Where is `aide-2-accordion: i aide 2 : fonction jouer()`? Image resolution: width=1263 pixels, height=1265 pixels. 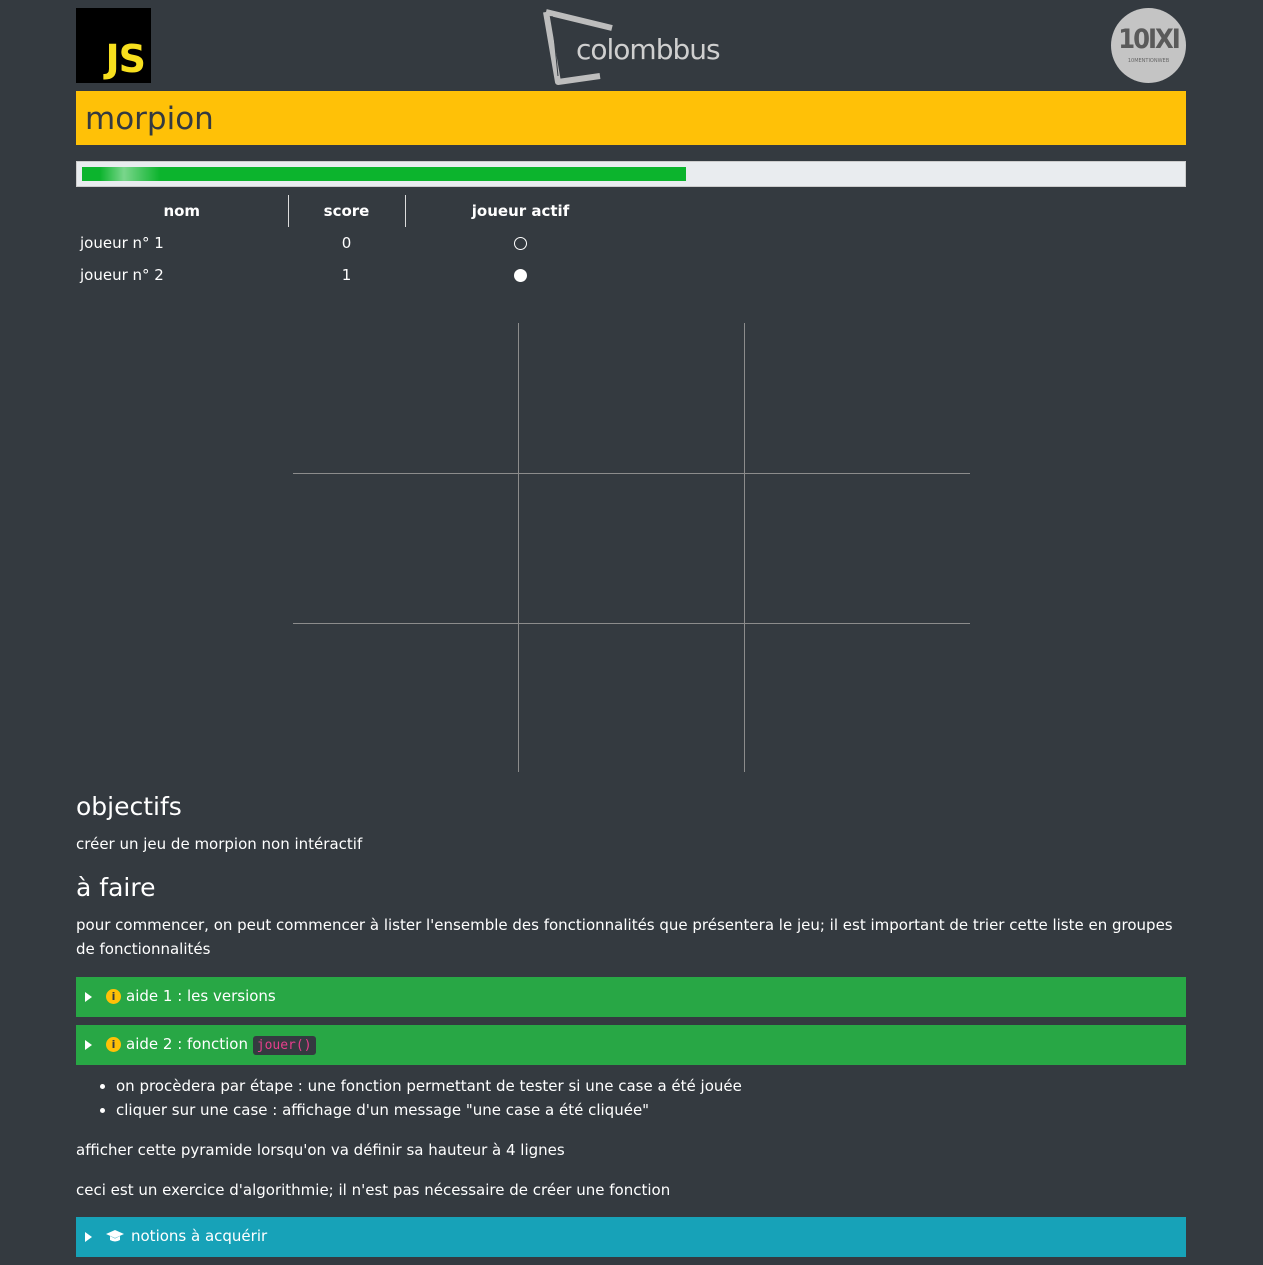
aide-2-accordion: i aide 2 : fonction jouer() is located at coordinates (631, 1045).